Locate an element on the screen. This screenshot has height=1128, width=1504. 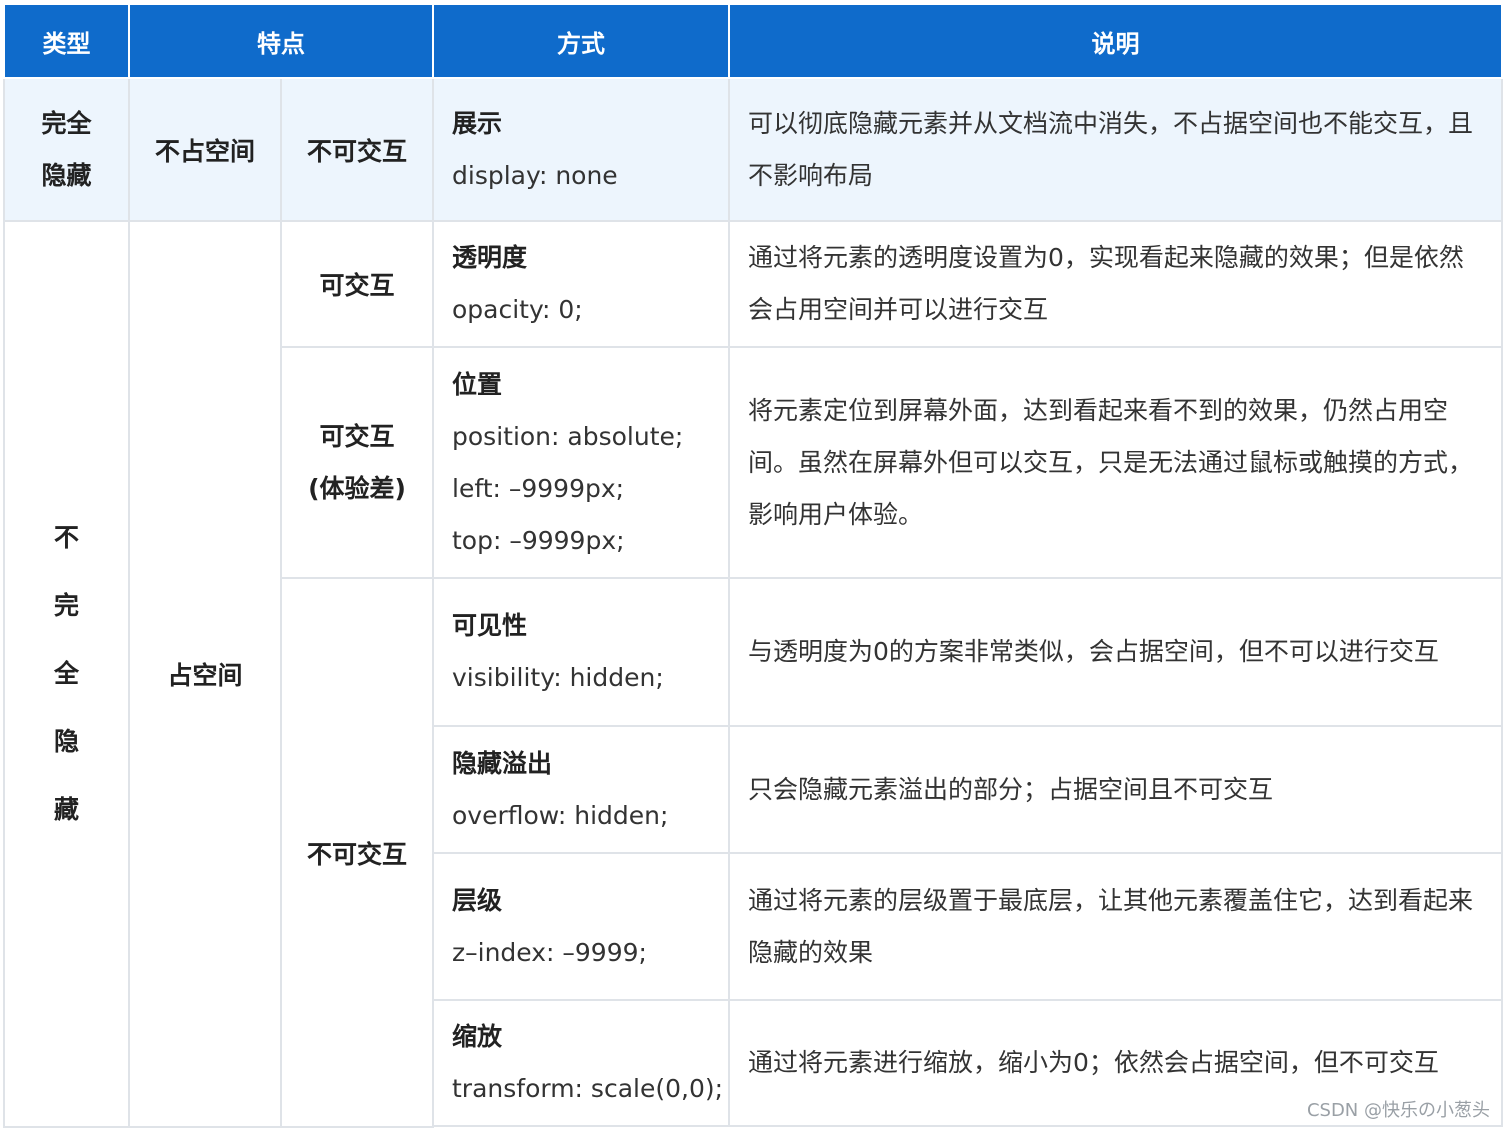
interact-cell-position: 可交互 (体验差) is located at coordinates (357, 462).